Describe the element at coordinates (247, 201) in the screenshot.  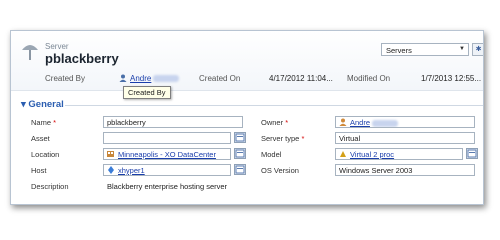
I see `torn-edge` at that location.